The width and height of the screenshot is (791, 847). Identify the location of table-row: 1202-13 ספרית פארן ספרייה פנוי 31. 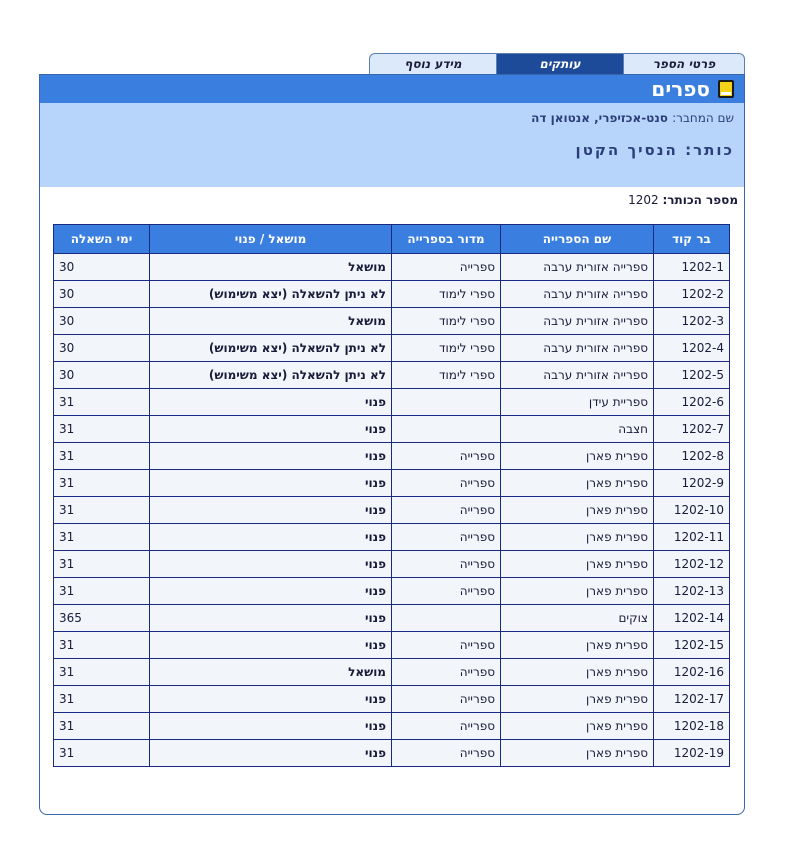
(391, 591).